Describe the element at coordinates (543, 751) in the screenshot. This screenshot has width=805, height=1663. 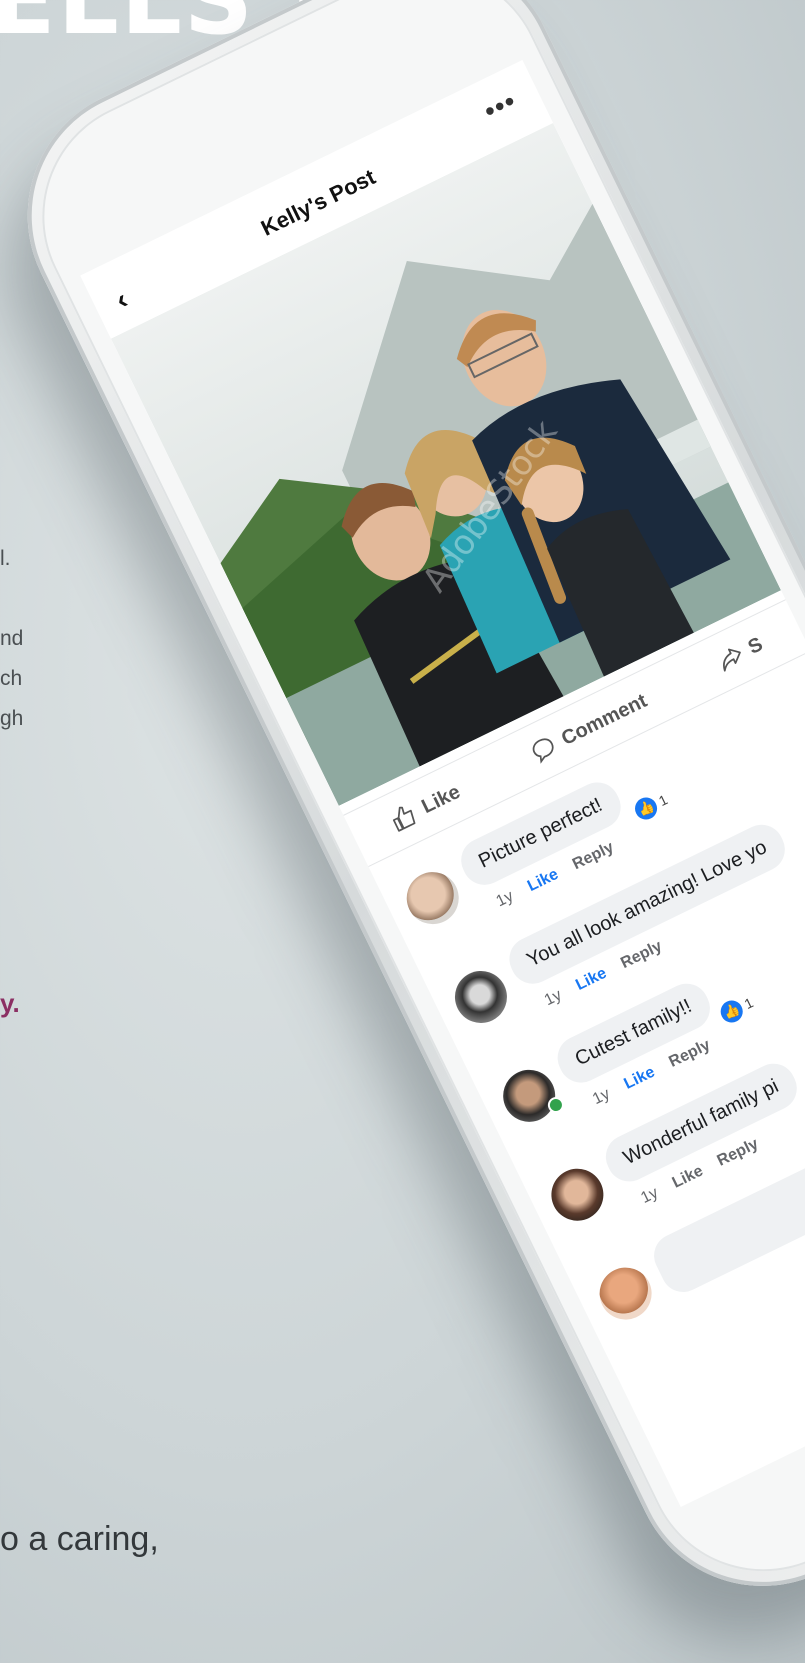
I see `comment-bubble-icon` at that location.